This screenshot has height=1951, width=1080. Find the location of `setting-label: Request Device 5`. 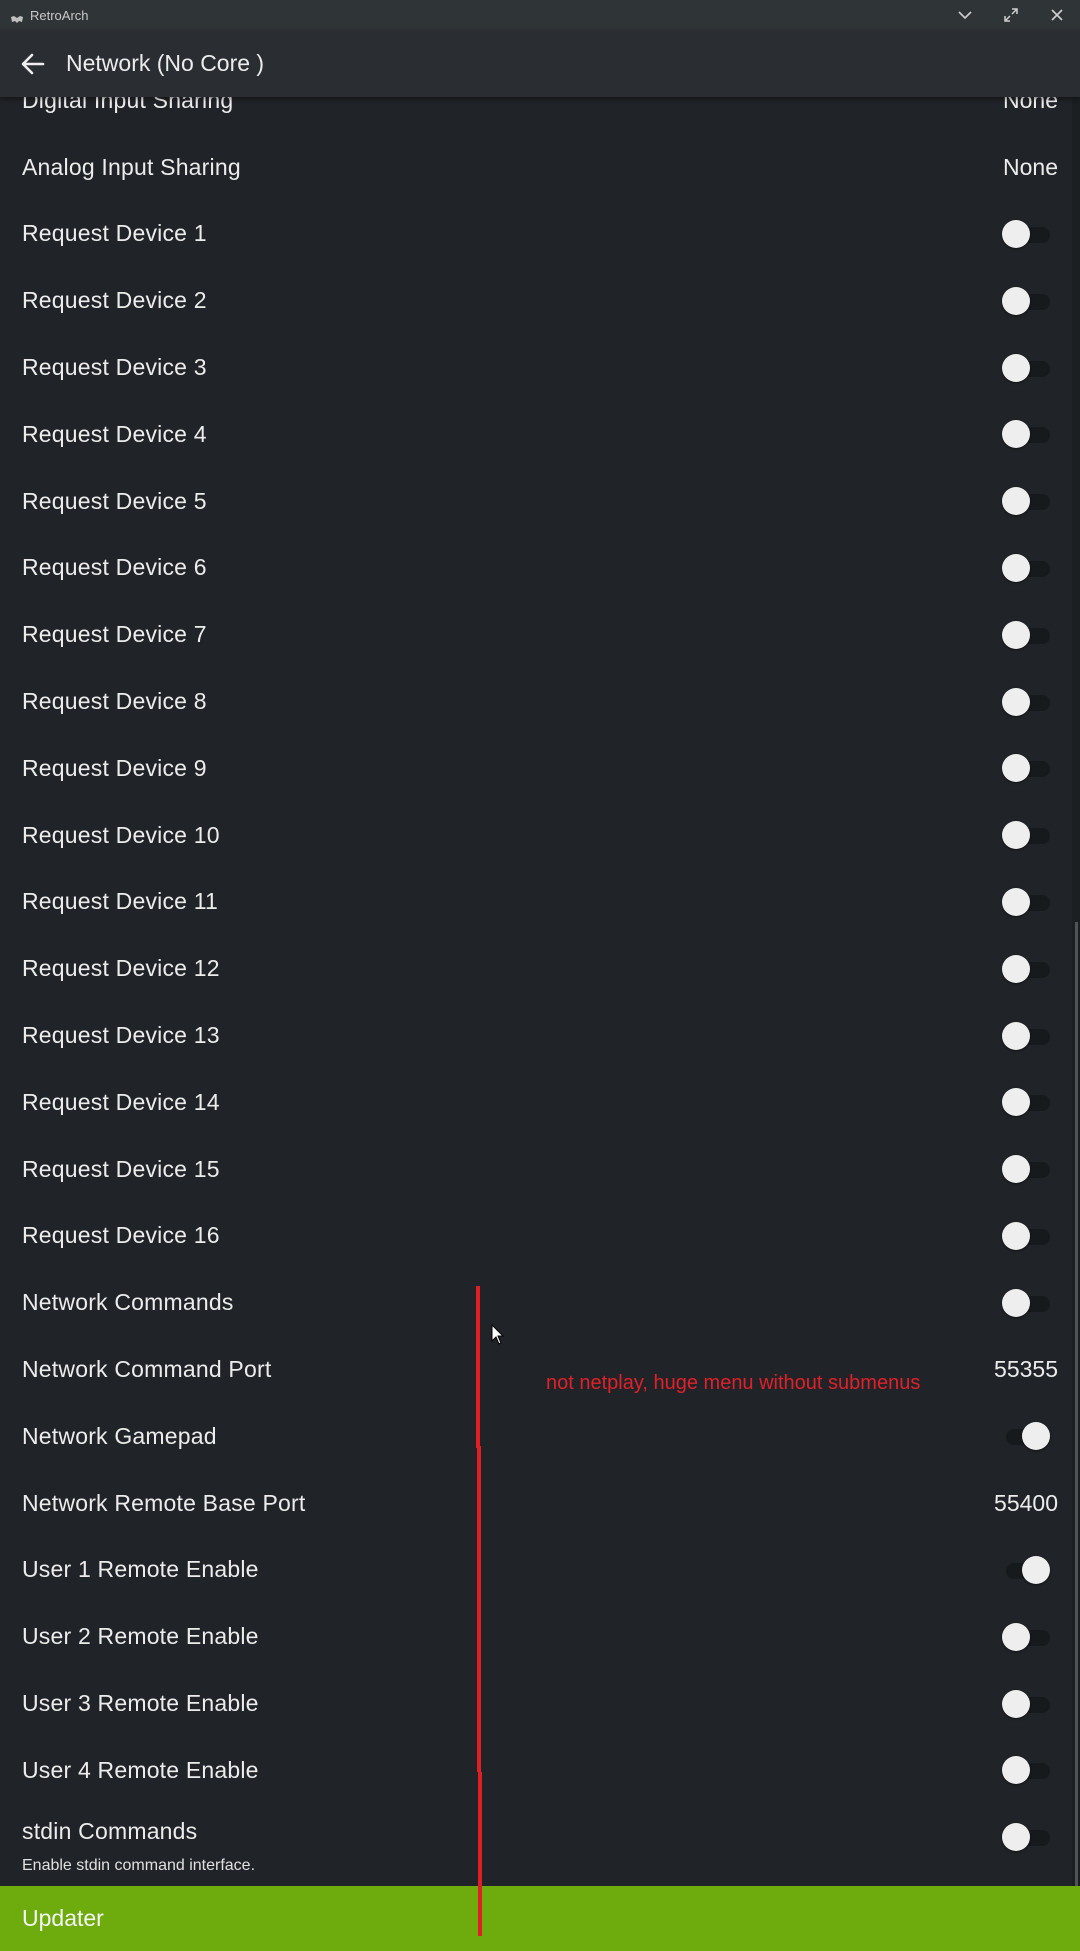

setting-label: Request Device 5 is located at coordinates (114, 500).